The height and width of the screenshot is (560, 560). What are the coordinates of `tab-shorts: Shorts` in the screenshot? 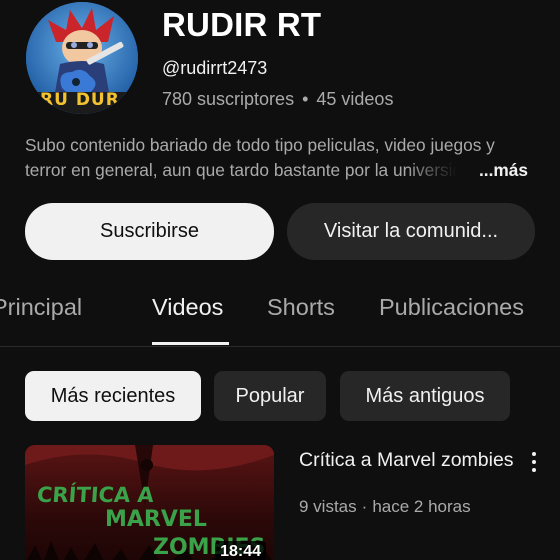 It's located at (301, 307).